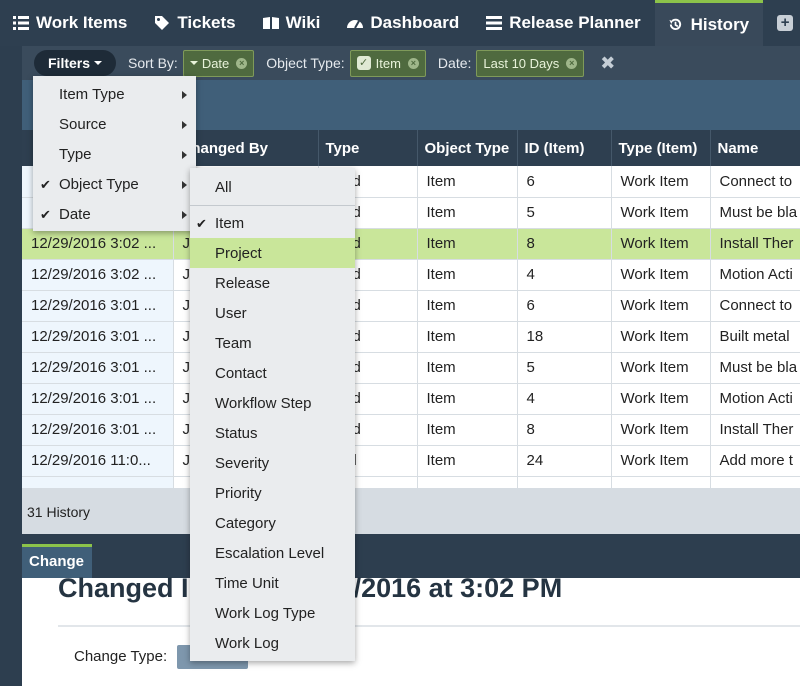 The width and height of the screenshot is (800, 686). Describe the element at coordinates (247, 583) in the screenshot. I see `option-label: Time Unit` at that location.